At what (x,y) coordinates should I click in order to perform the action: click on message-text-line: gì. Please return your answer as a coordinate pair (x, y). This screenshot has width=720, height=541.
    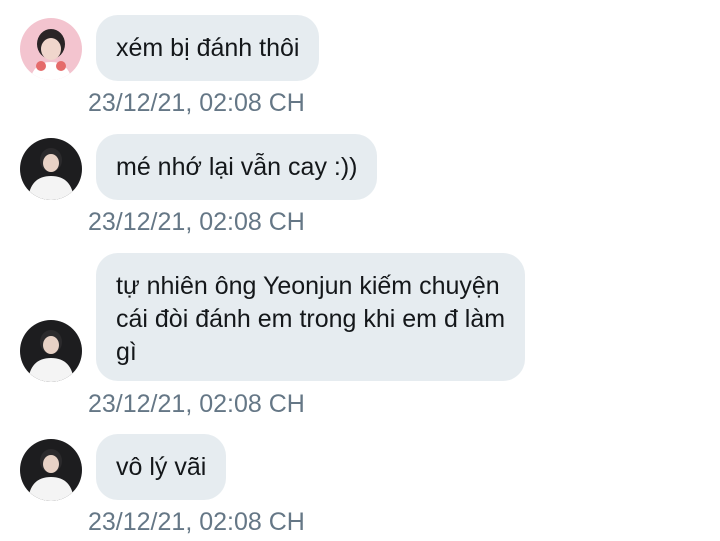
    Looking at the image, I should click on (126, 352).